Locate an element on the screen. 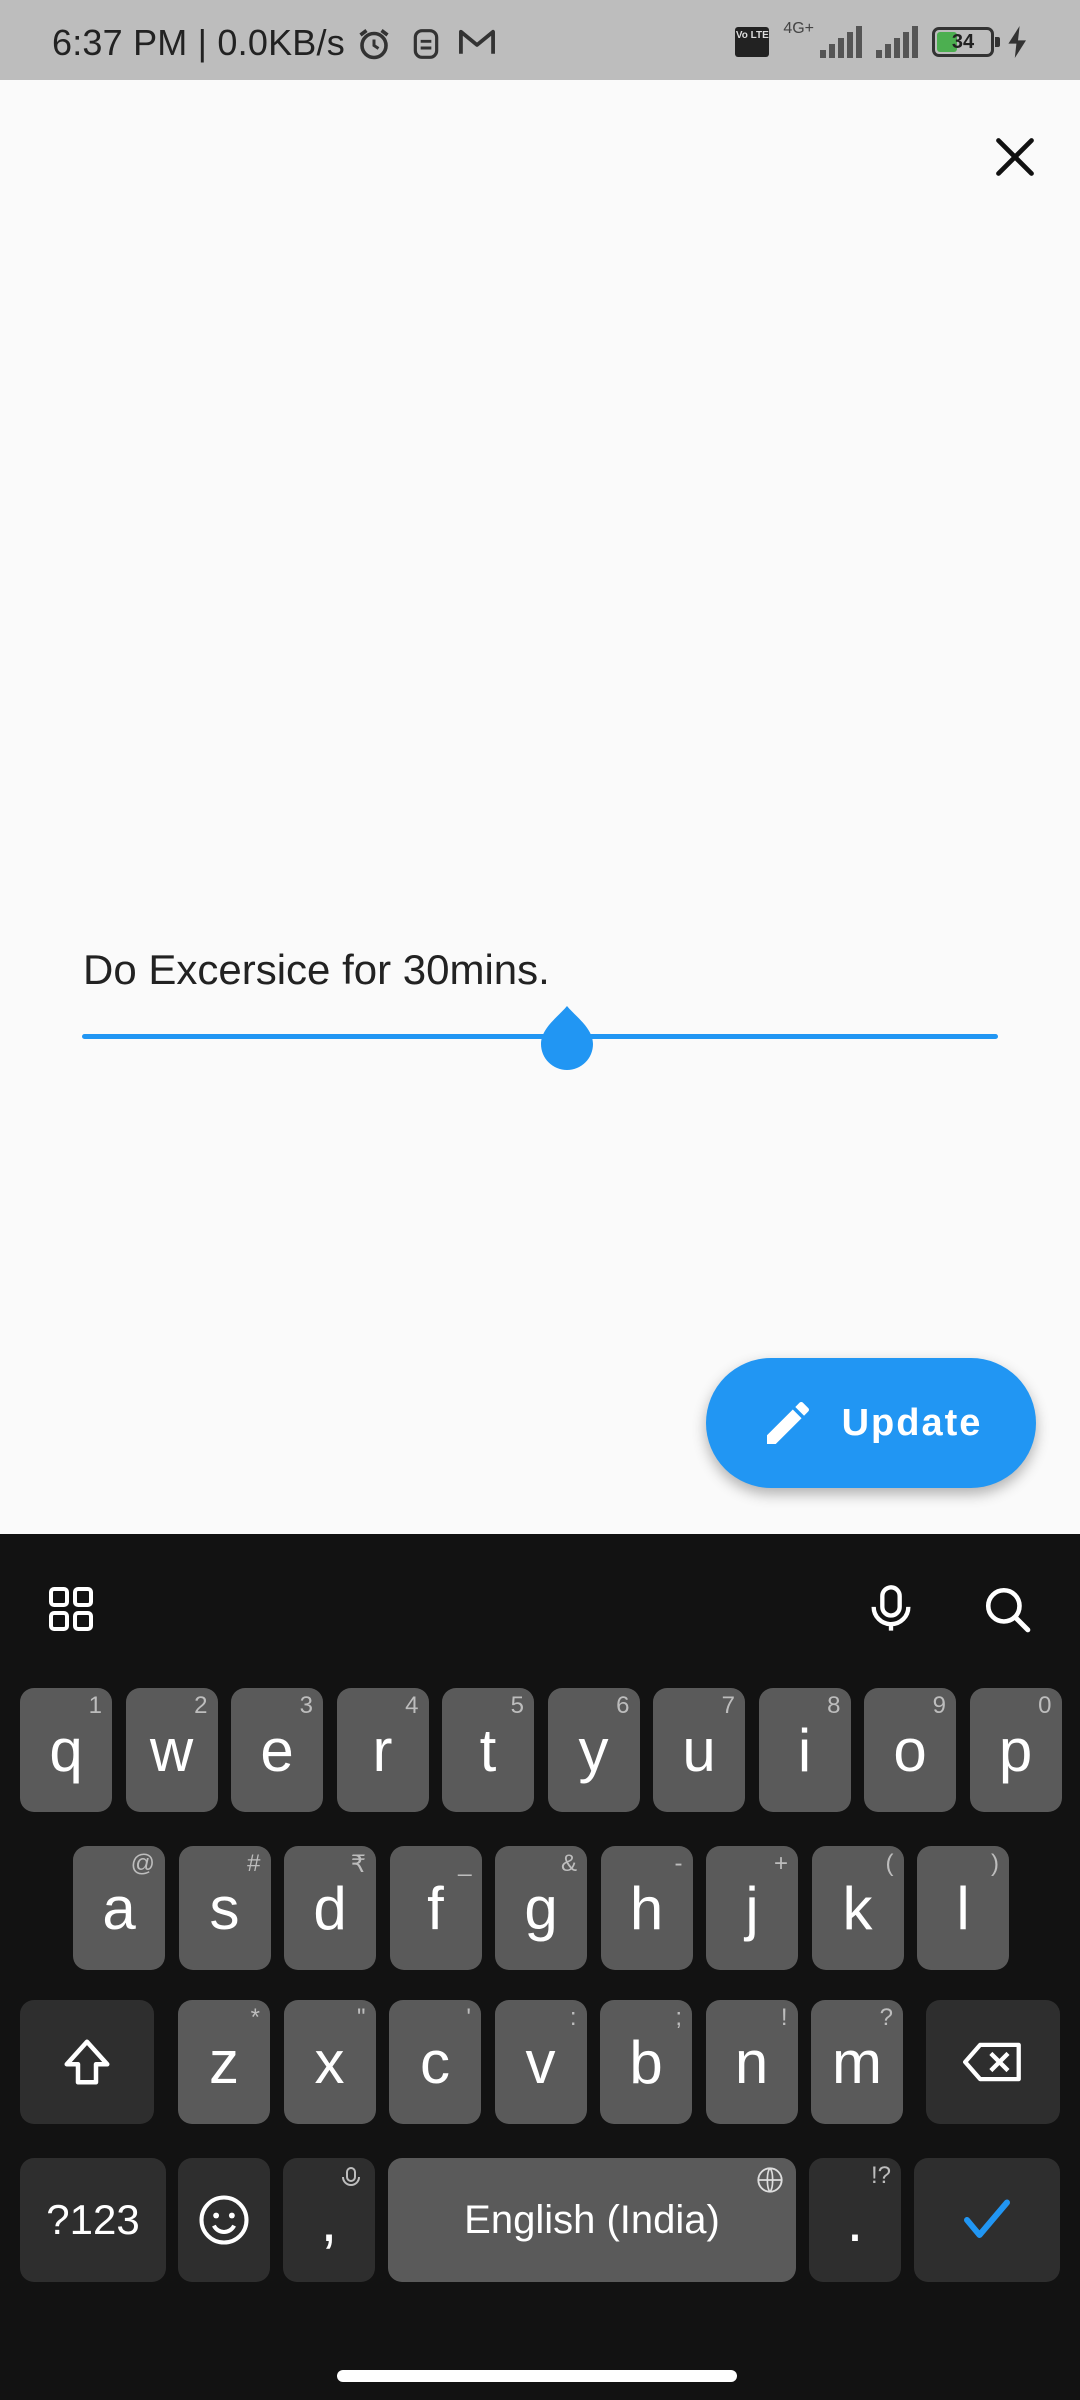  key-hint: 4 is located at coordinates (412, 1705).